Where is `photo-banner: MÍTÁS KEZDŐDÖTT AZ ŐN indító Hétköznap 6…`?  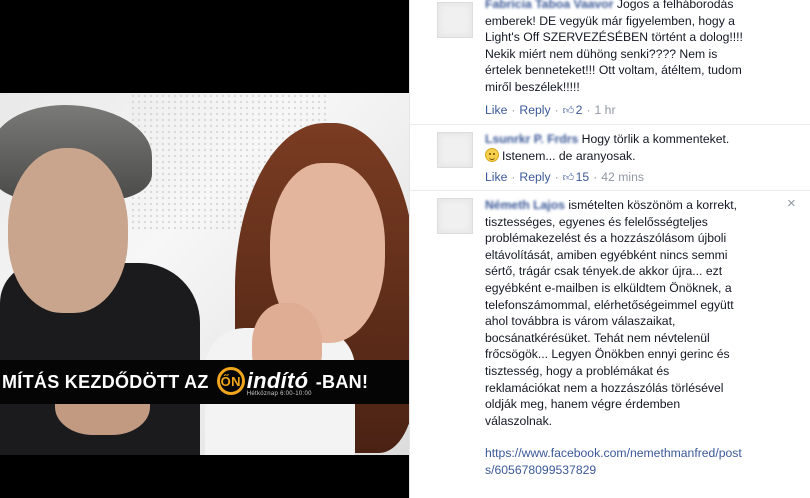 photo-banner: MÍTÁS KEZDŐDÖTT AZ ŐN indító Hétköznap 6… is located at coordinates (204, 382).